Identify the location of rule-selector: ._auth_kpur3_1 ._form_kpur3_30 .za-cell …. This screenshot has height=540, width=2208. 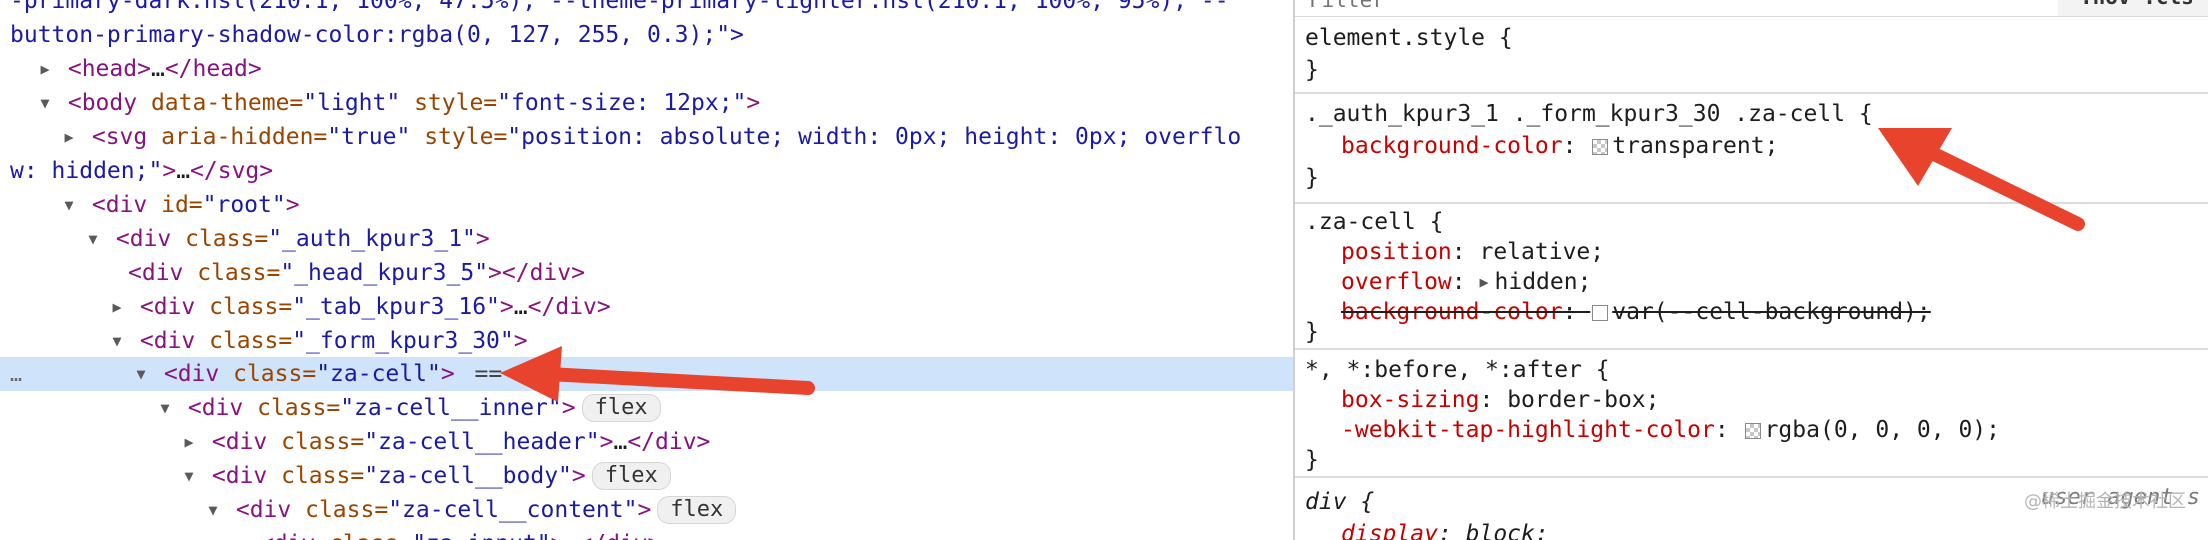
(1589, 114).